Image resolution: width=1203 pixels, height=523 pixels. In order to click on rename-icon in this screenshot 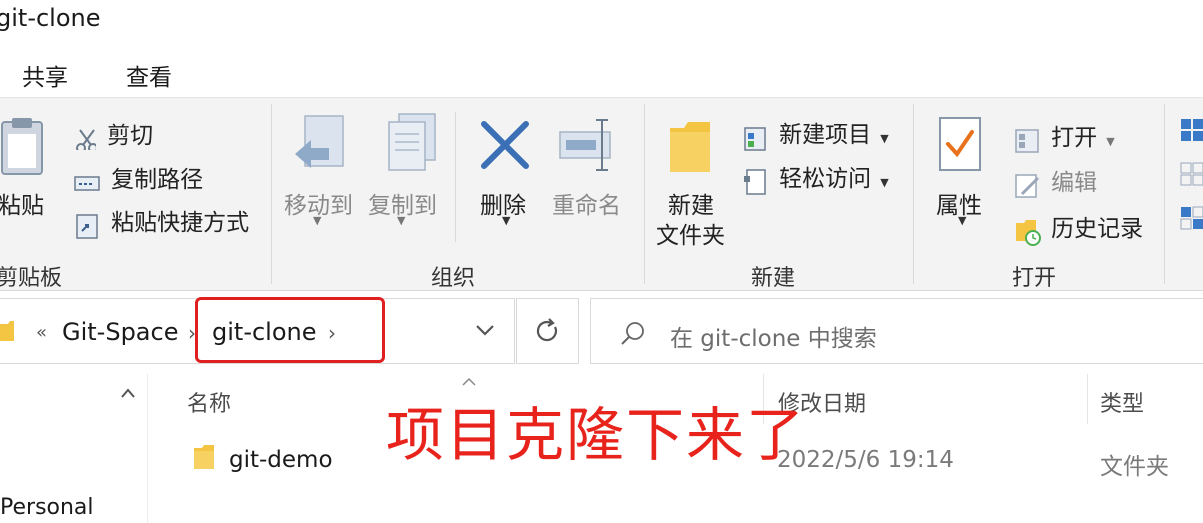, I will do `click(585, 145)`.